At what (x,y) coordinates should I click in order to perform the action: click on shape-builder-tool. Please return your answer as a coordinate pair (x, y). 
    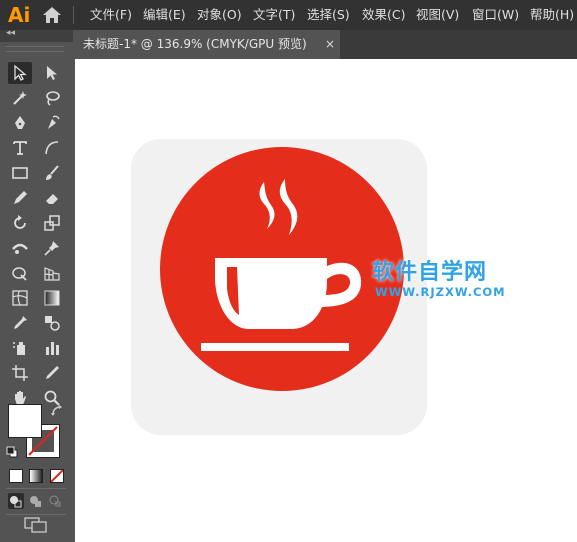
    Looking at the image, I should click on (20, 273).